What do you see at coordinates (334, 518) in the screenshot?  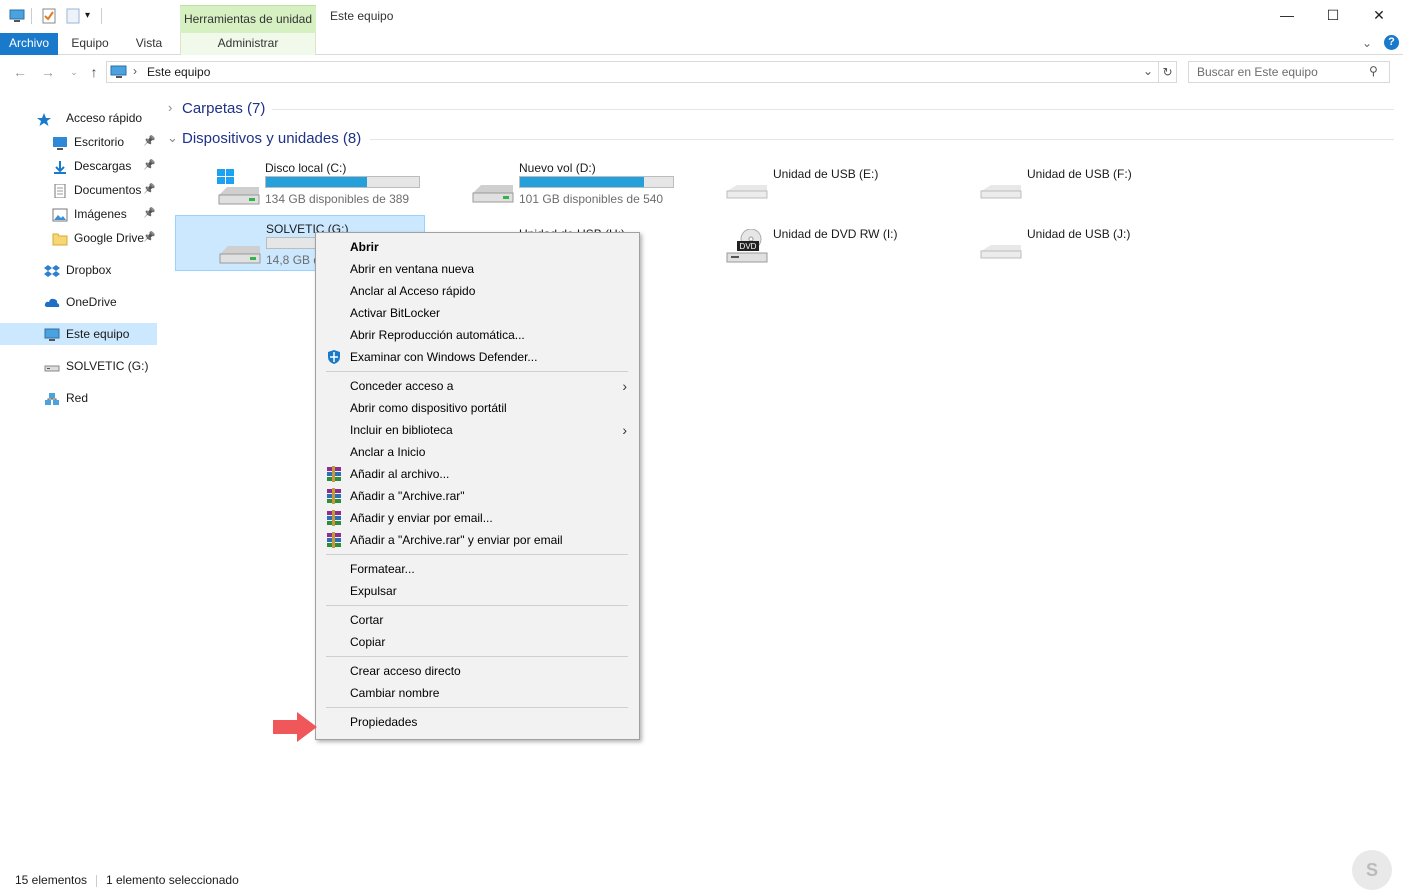 I see `winrar-icon` at bounding box center [334, 518].